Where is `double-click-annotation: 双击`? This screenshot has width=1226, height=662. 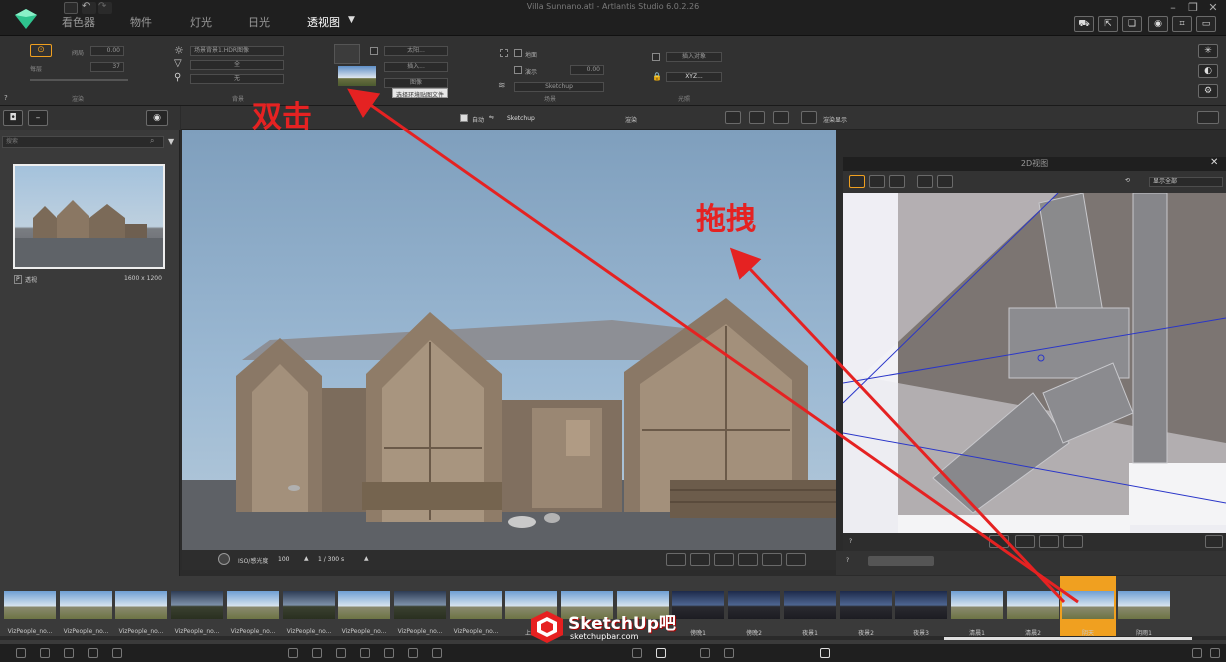 double-click-annotation: 双击 is located at coordinates (282, 117).